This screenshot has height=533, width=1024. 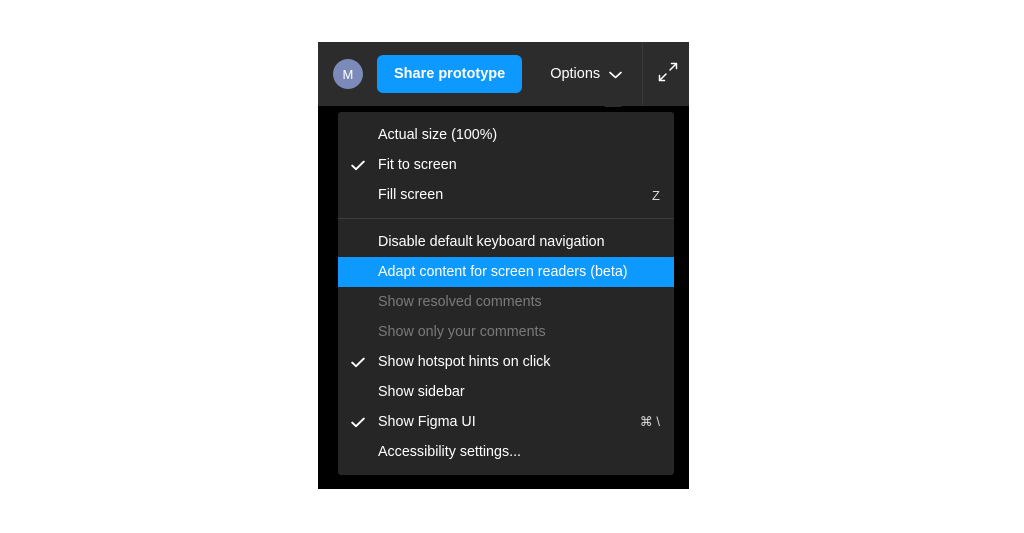 I want to click on avatar-initial: M, so click(x=348, y=74).